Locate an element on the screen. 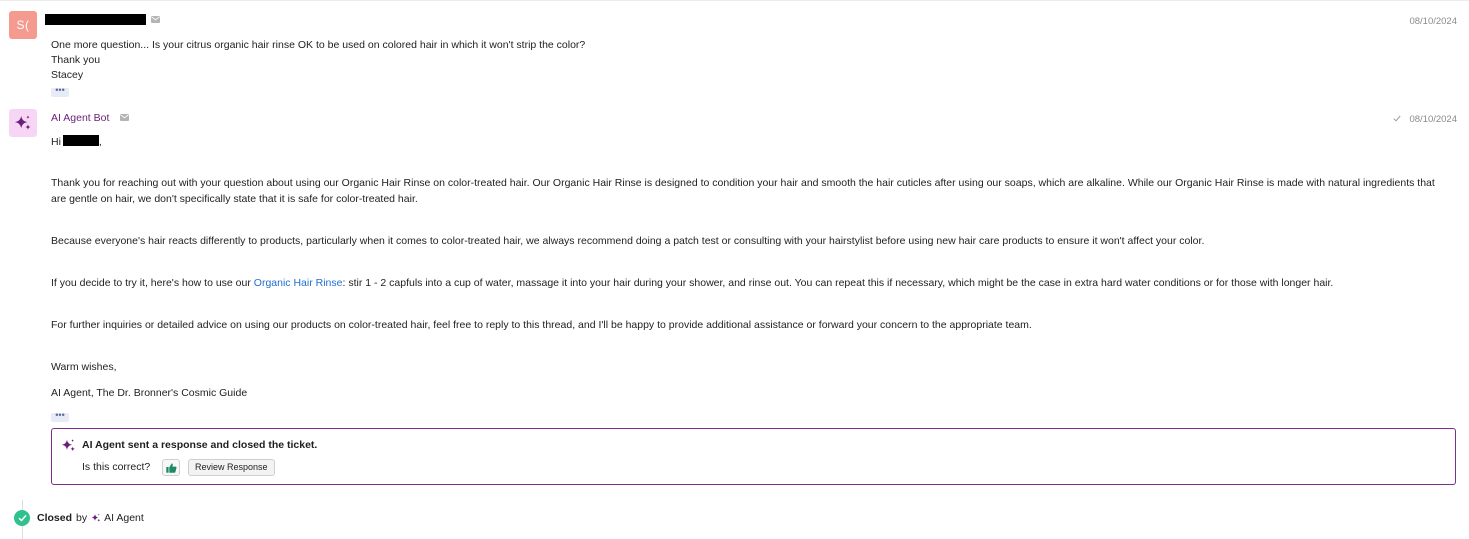  bot-avatar is located at coordinates (23, 123).